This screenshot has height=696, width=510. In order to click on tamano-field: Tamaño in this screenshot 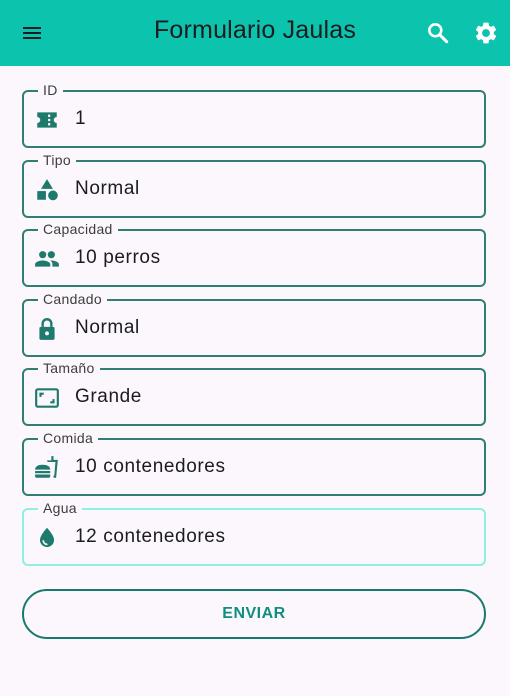, I will do `click(254, 392)`.